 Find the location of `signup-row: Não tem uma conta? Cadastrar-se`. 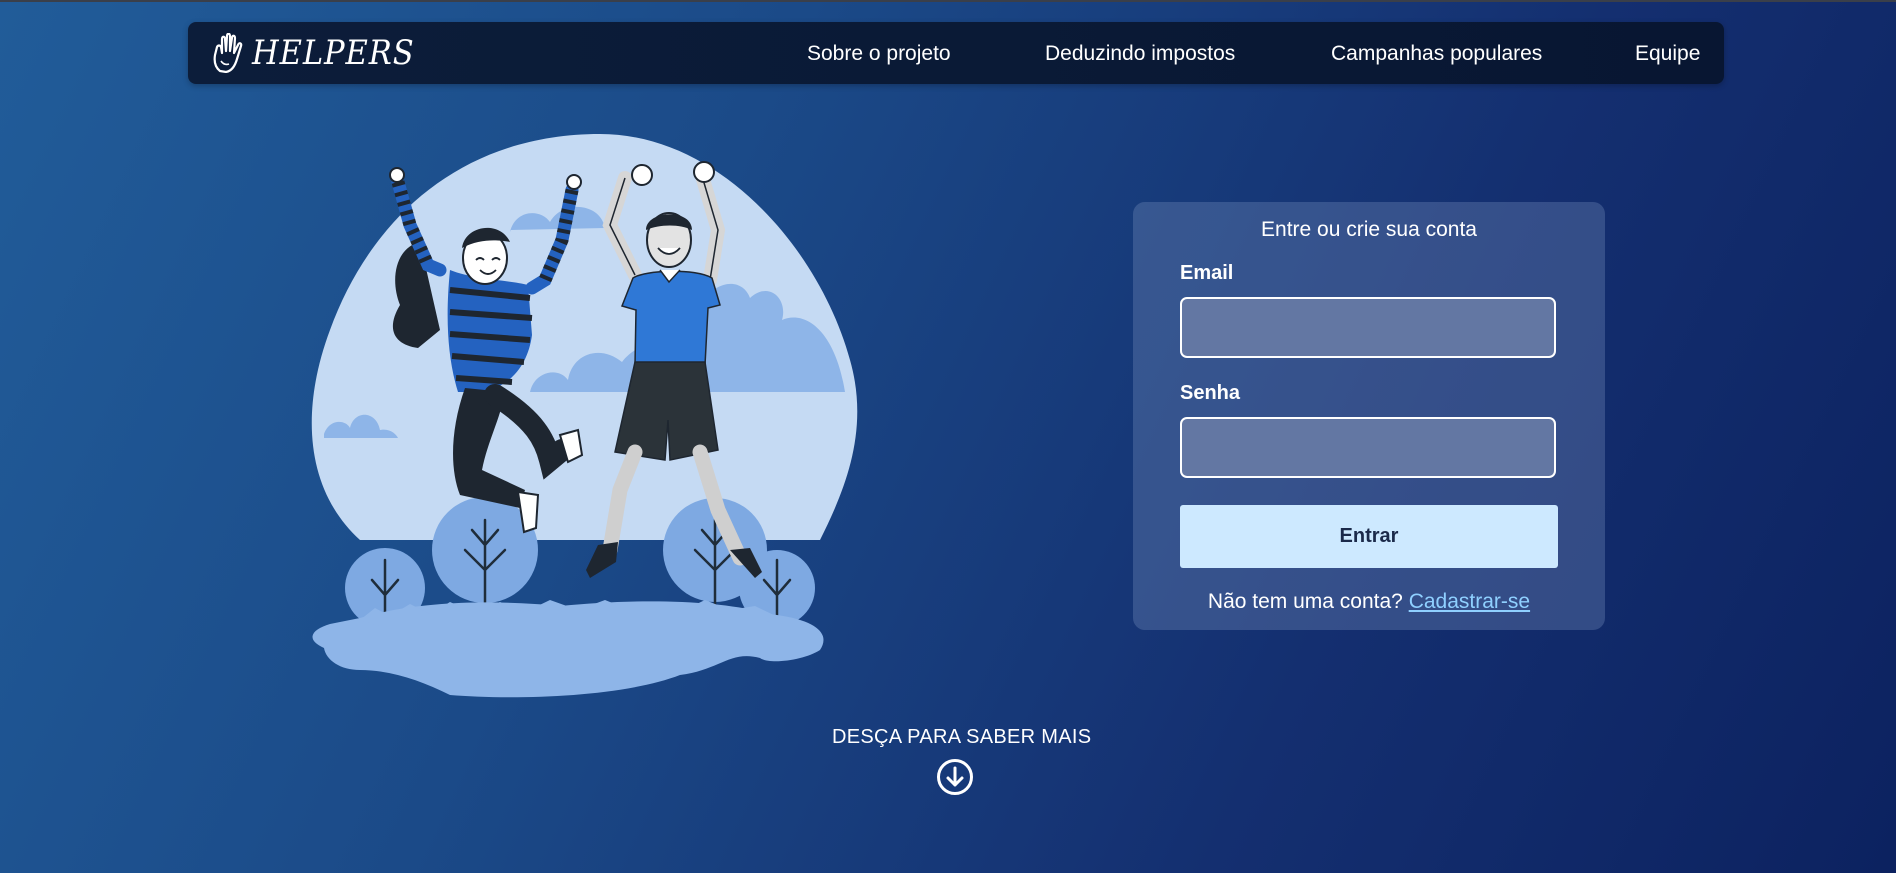

signup-row: Não tem uma conta? Cadastrar-se is located at coordinates (1369, 602).